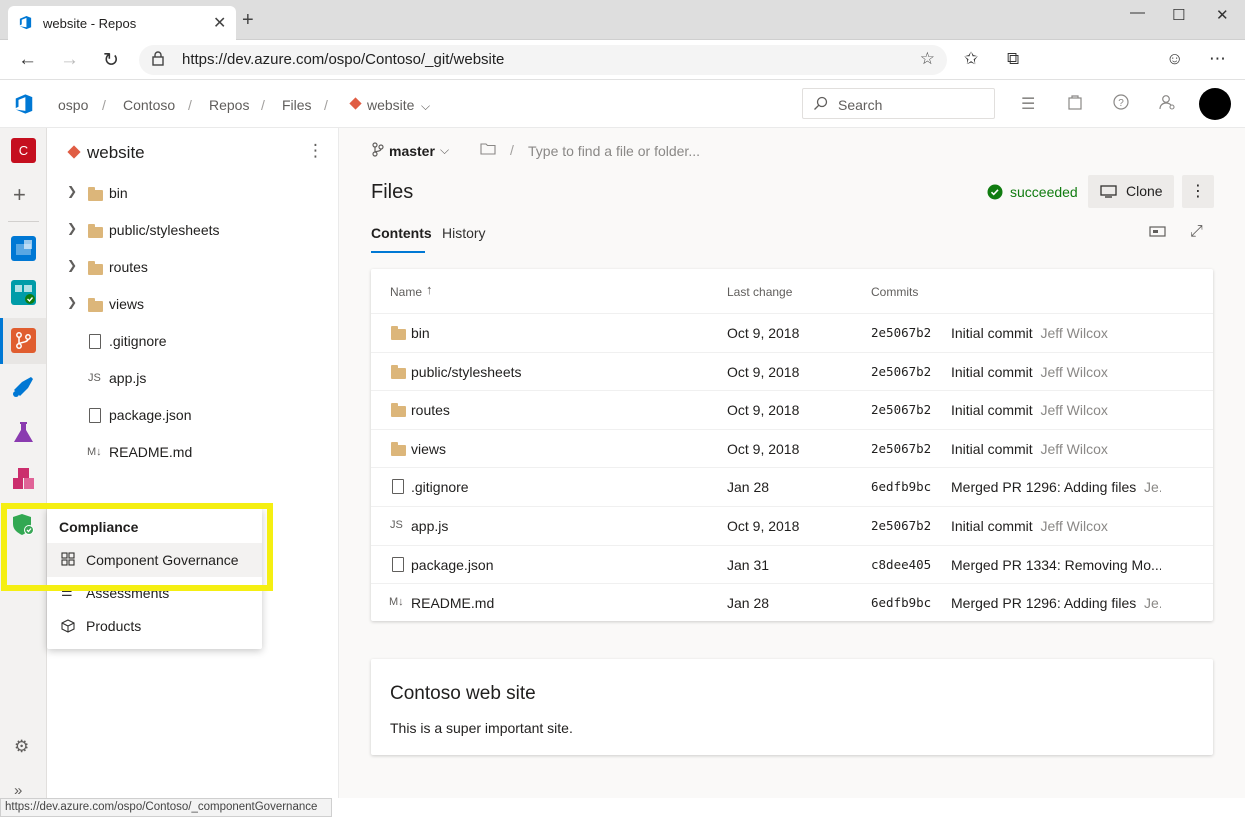 This screenshot has height=817, width=1245. Describe the element at coordinates (23, 248) in the screenshot. I see `overview-icon` at that location.